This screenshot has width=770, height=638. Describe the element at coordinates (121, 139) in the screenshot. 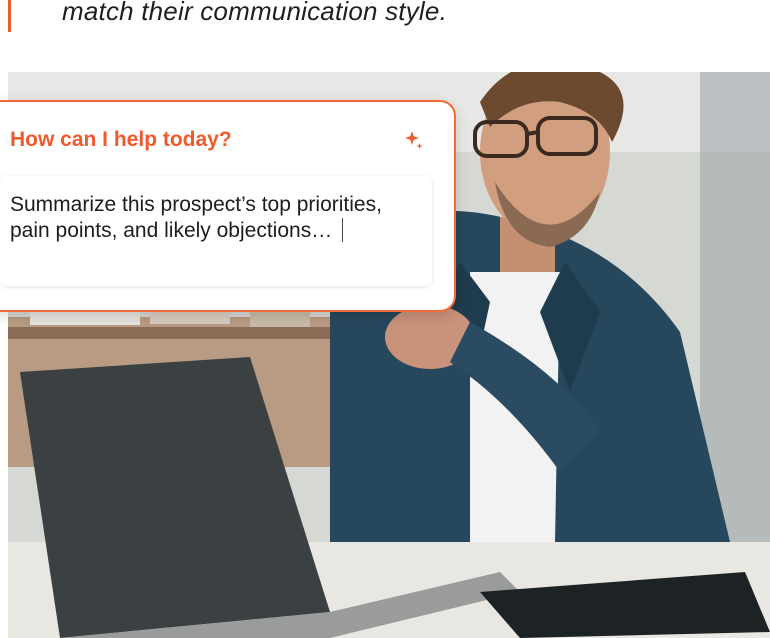

I see `prompt-header: How can I help today?` at that location.